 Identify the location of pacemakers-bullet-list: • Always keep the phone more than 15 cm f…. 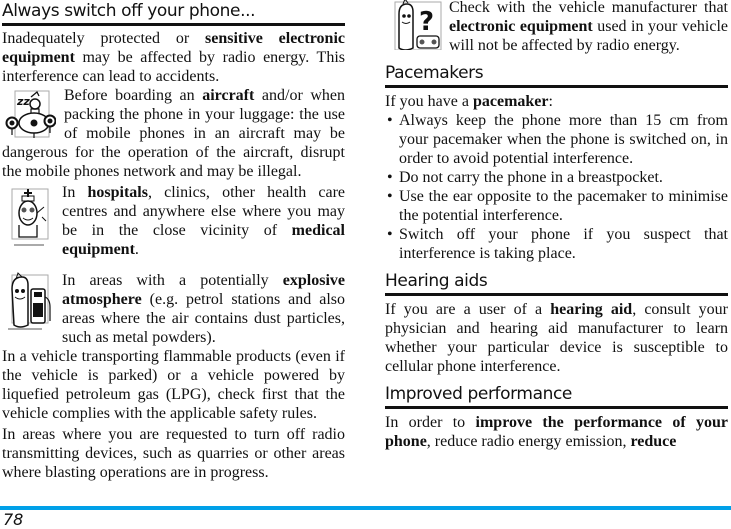
(556, 187).